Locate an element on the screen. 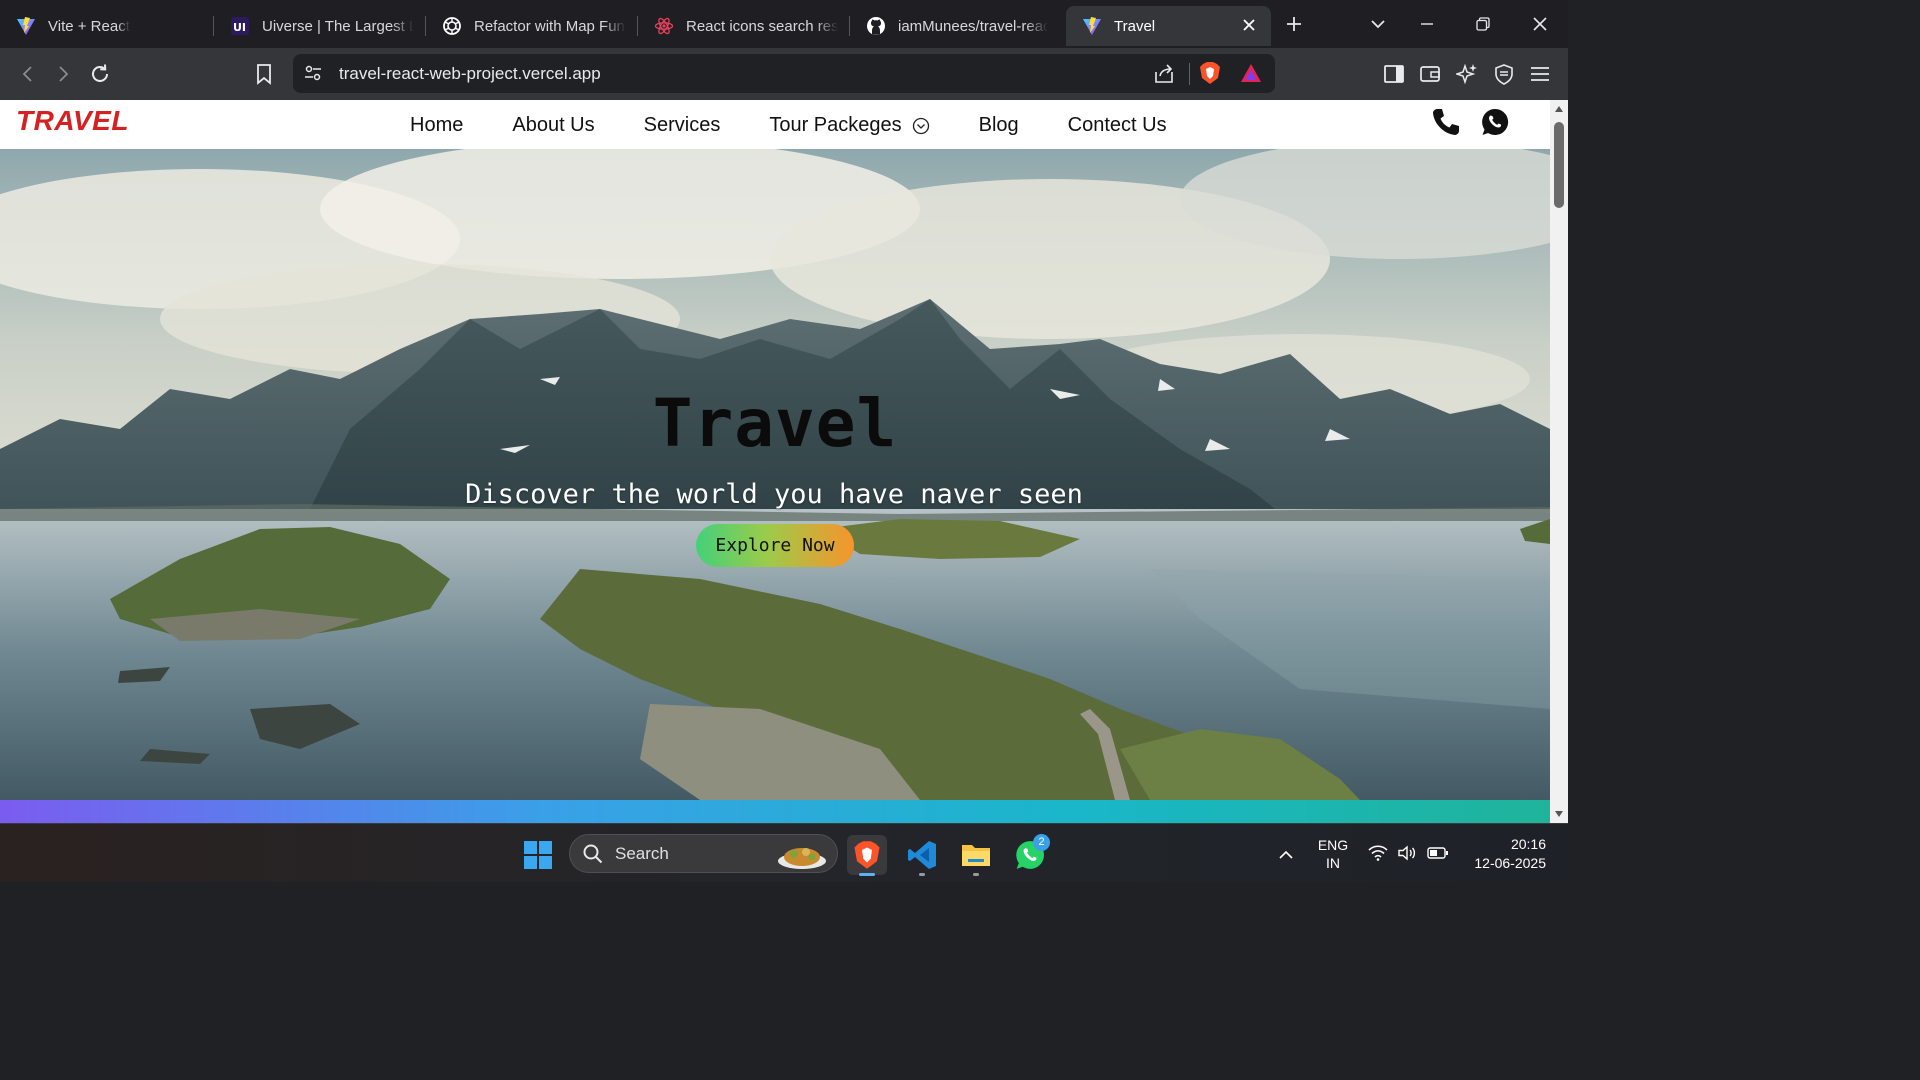 Image resolution: width=1920 pixels, height=1080 pixels. menu-button is located at coordinates (1540, 74).